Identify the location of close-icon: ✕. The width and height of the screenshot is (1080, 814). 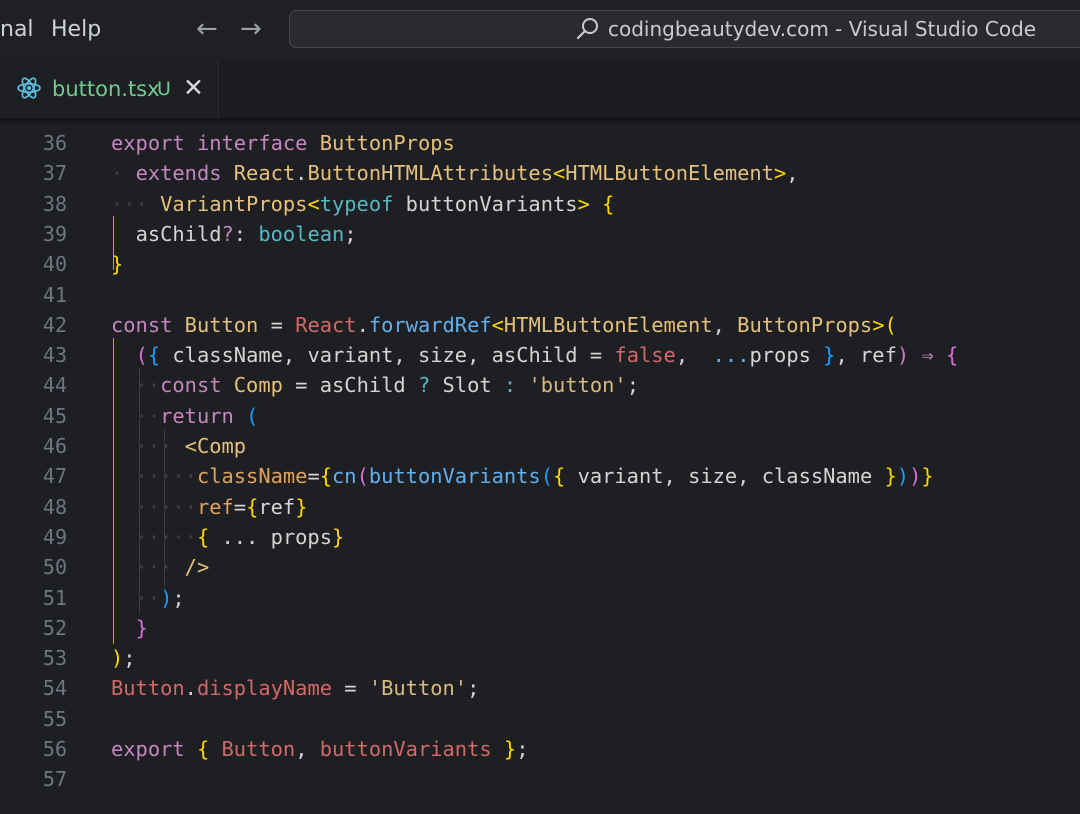
(193, 87).